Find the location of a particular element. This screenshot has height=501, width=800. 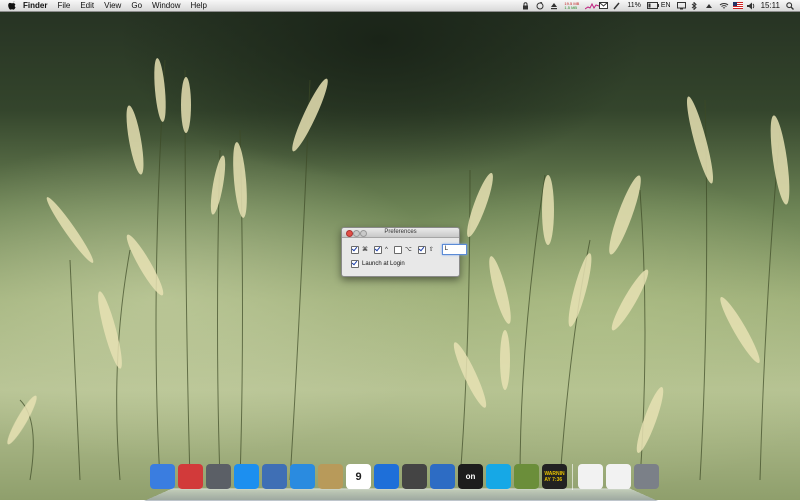

option-symbol: ⌥ is located at coordinates (408, 250).